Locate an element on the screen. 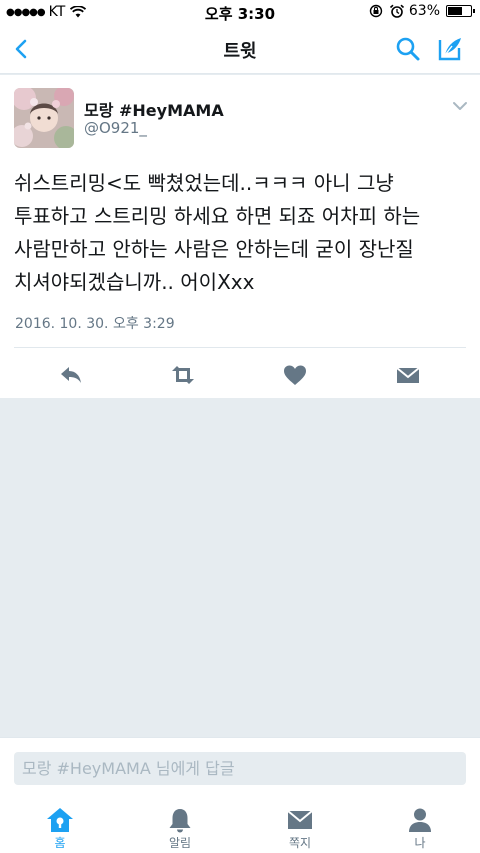 This screenshot has width=480, height=853. tab-messages-label: 쪽지 is located at coordinates (300, 843).